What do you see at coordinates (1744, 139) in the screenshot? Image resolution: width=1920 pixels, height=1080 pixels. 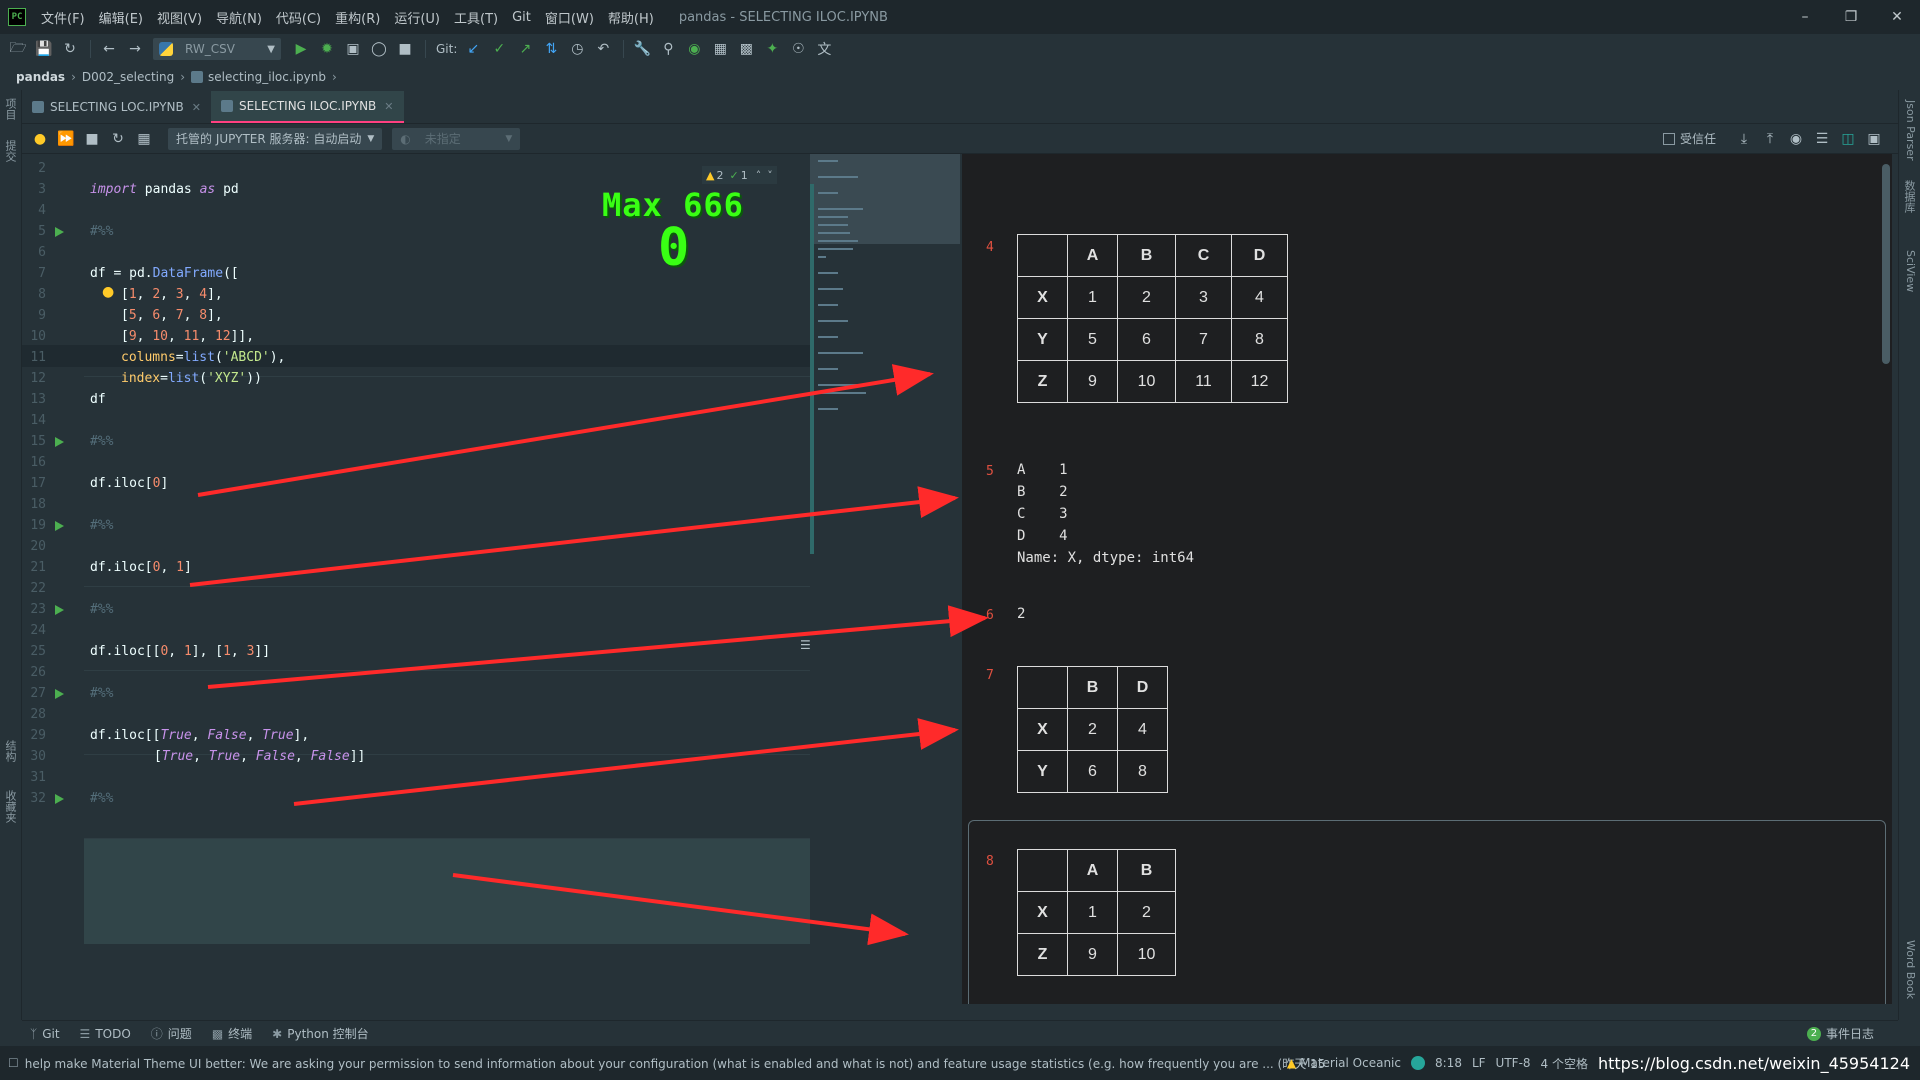 I see `download-icon: ⤓` at bounding box center [1744, 139].